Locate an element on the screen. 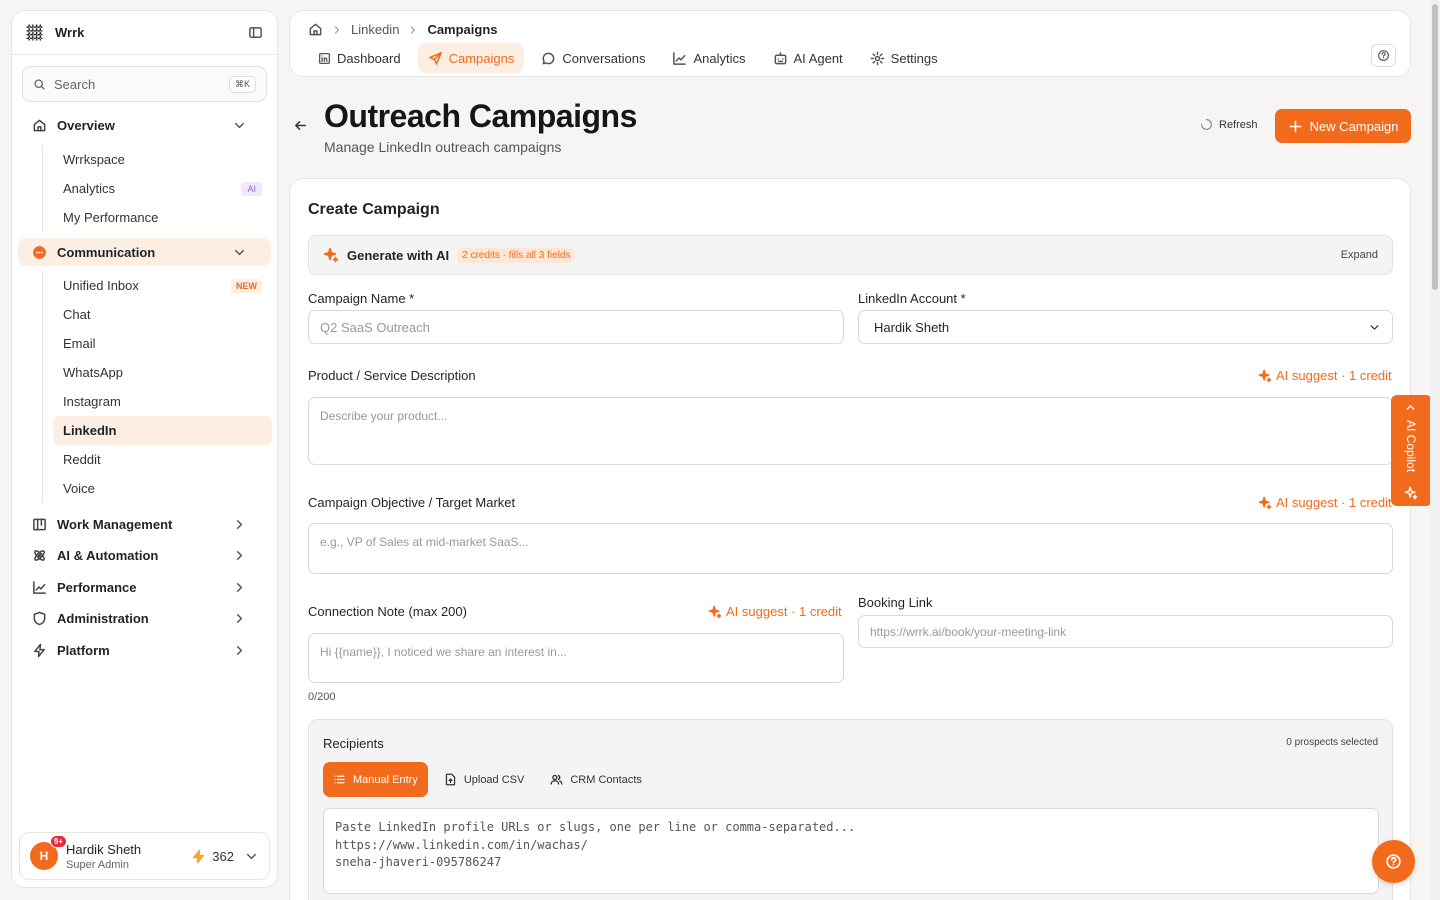 The height and width of the screenshot is (900, 1440). sidebar-item-chat: Chat is located at coordinates (162, 314).